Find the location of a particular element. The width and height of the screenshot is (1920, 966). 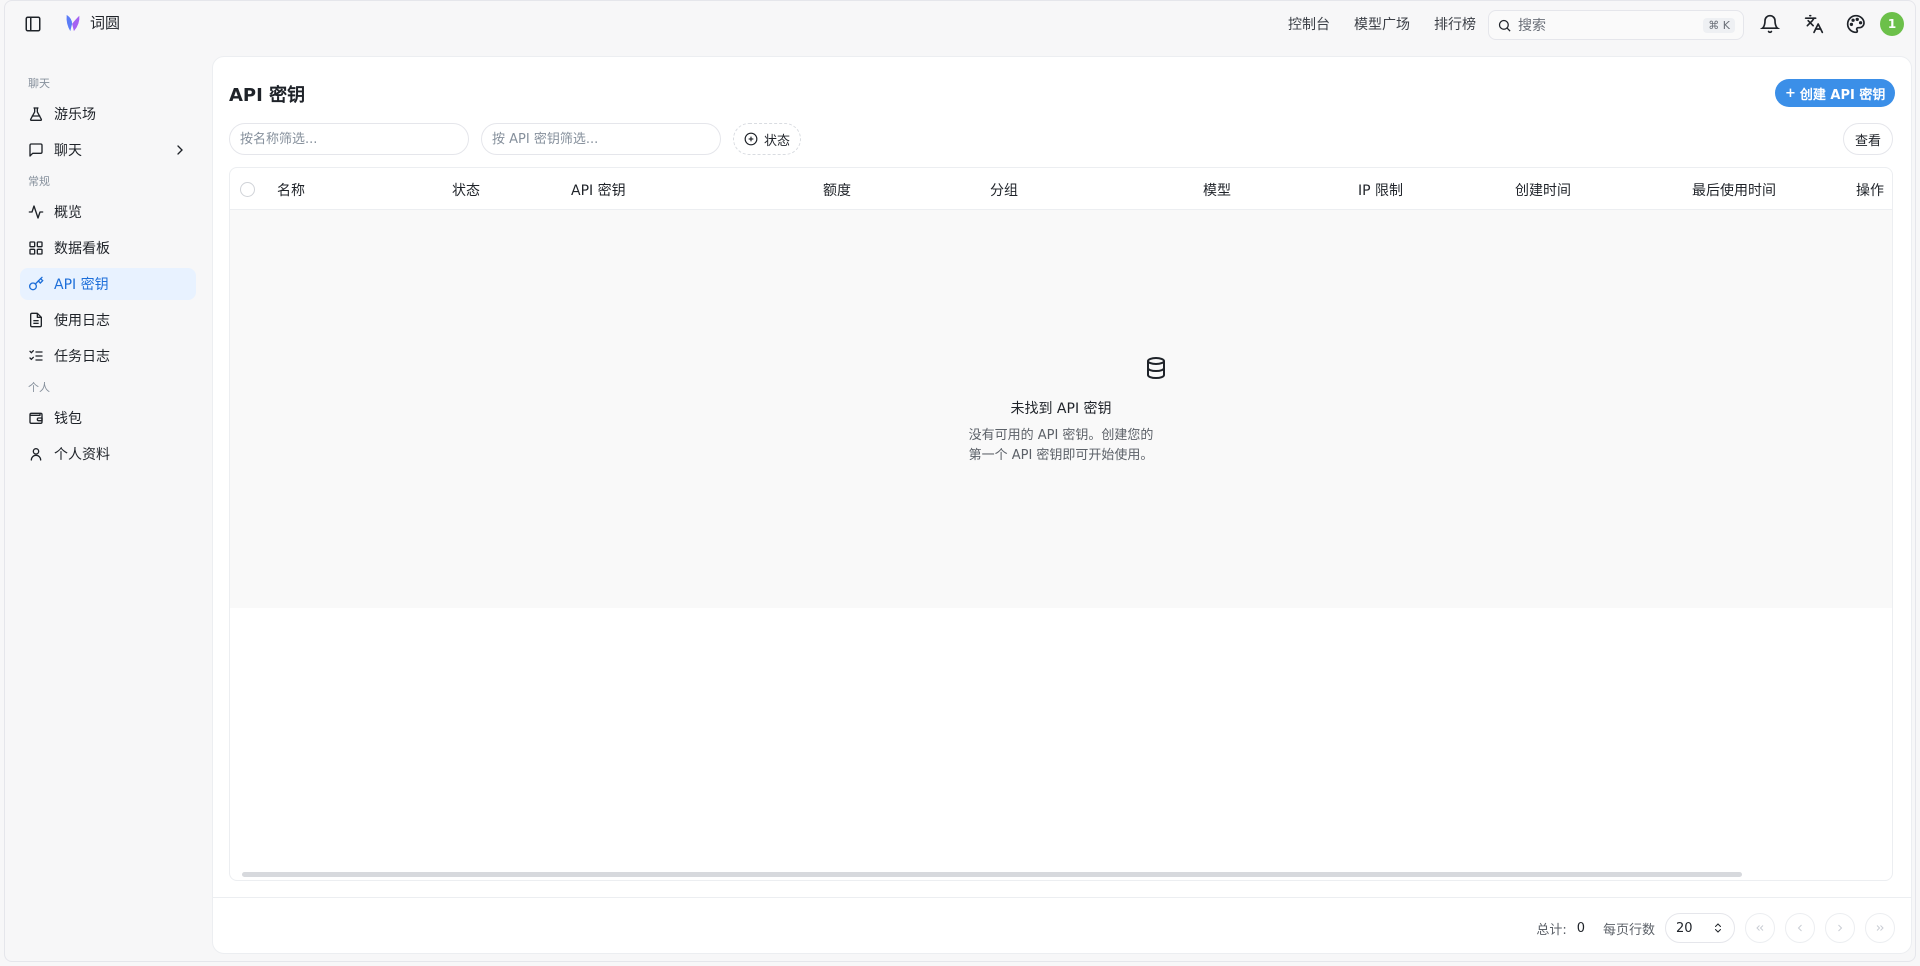

sidebar-toggle-icon is located at coordinates (33, 24).